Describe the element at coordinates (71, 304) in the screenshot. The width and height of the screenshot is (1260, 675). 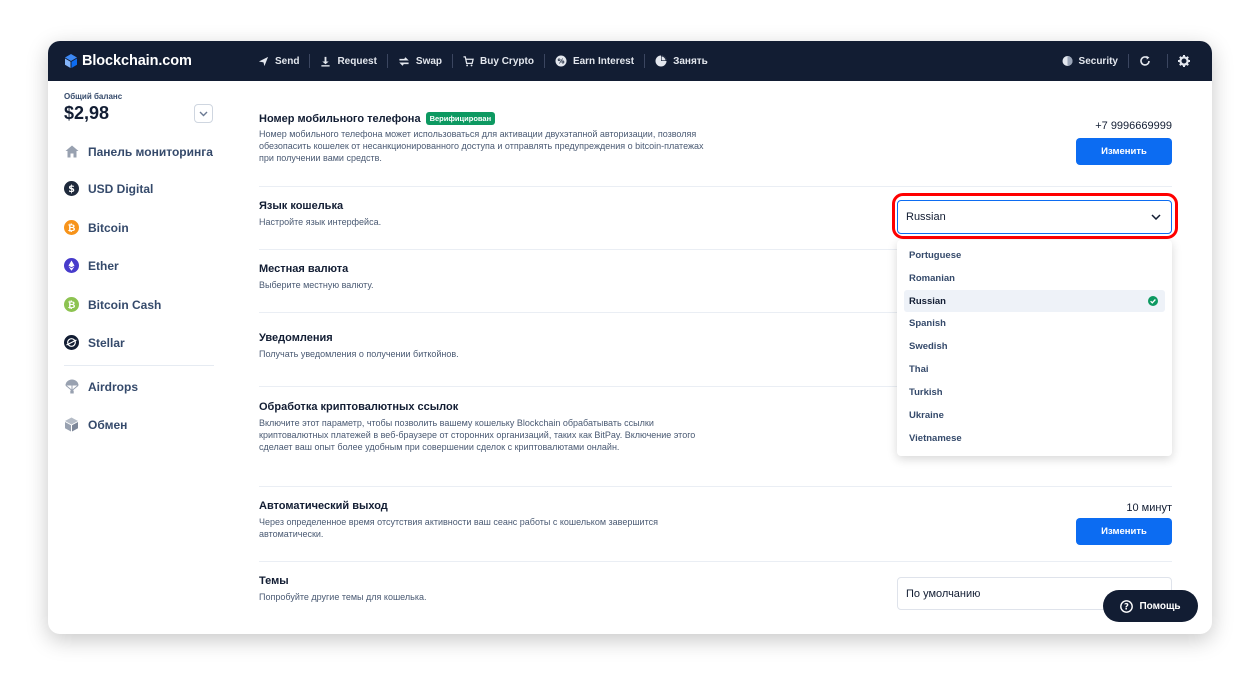
I see `bitcoin-cash-icon: ₿` at that location.